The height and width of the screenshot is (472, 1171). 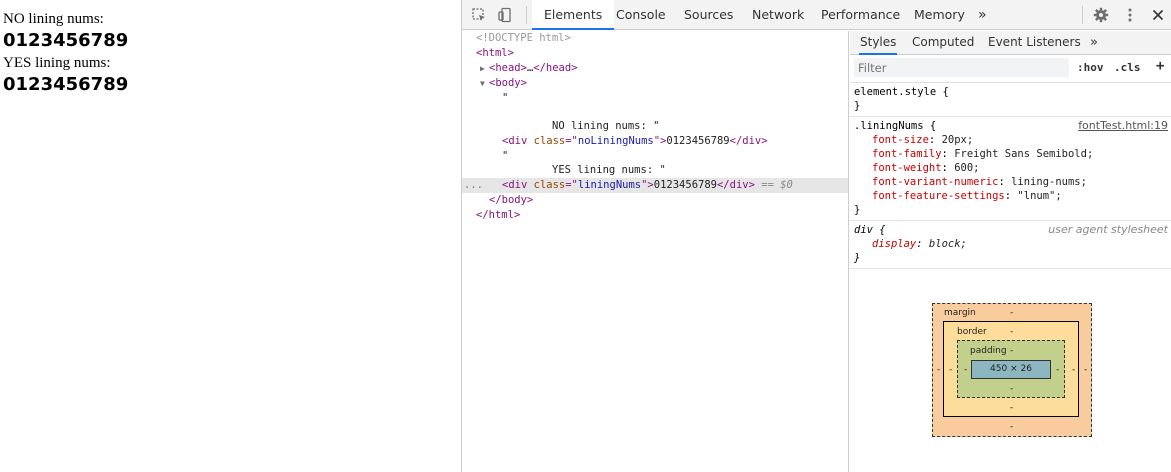 What do you see at coordinates (549, 141) in the screenshot?
I see `class-attr: class` at bounding box center [549, 141].